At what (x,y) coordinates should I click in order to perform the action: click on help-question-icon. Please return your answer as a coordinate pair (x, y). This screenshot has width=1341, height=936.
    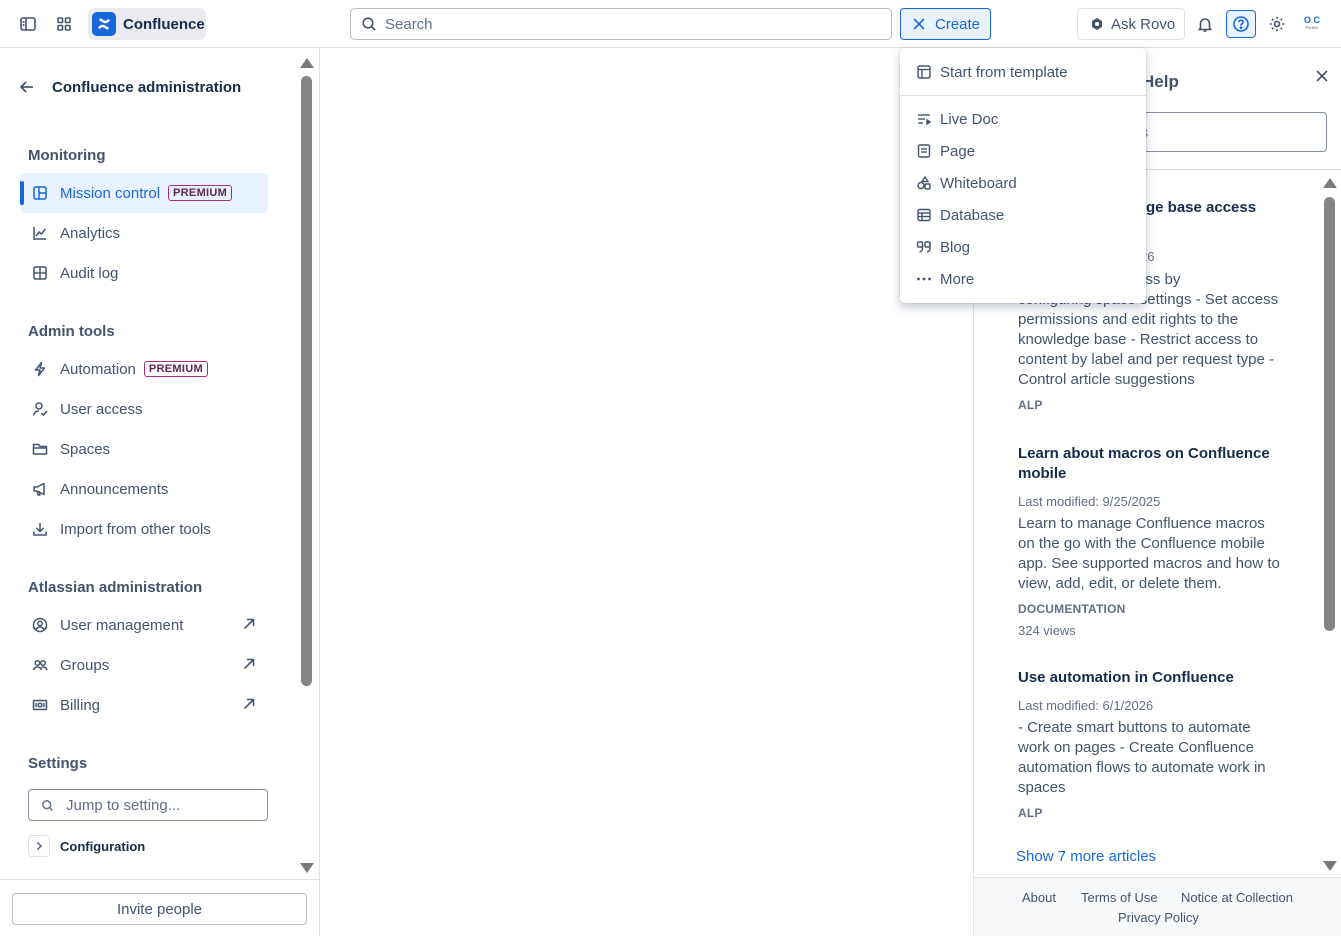
    Looking at the image, I should click on (1241, 24).